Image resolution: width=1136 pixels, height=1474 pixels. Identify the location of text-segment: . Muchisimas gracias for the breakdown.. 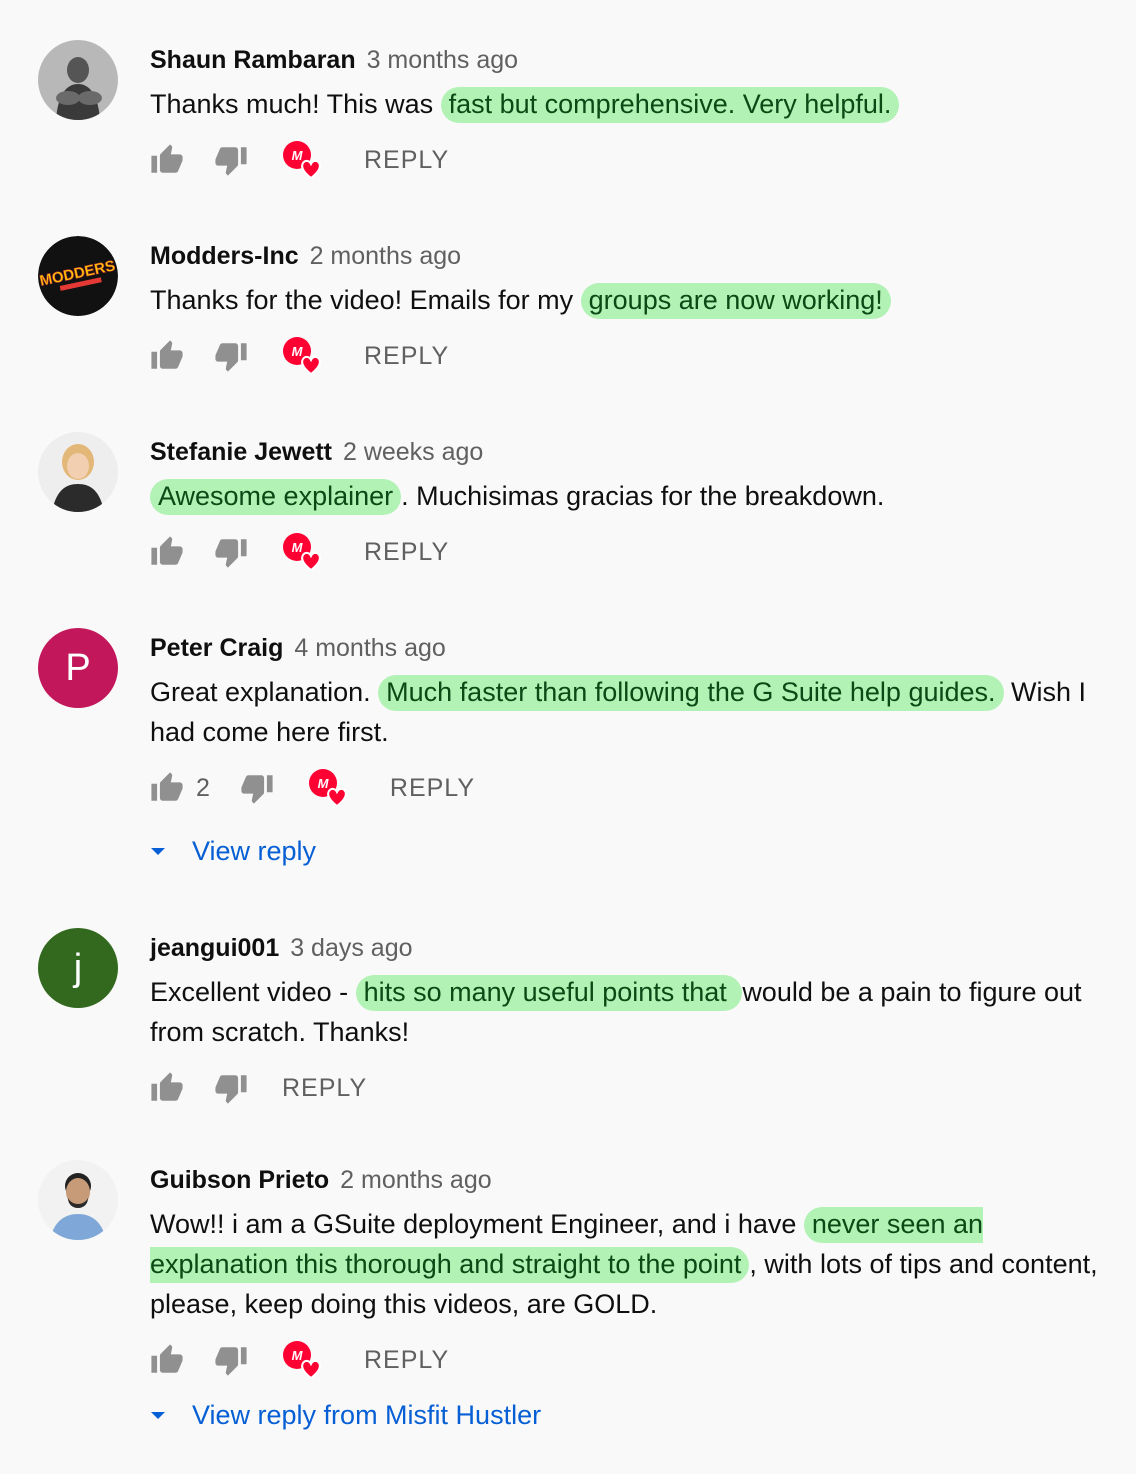
(643, 496).